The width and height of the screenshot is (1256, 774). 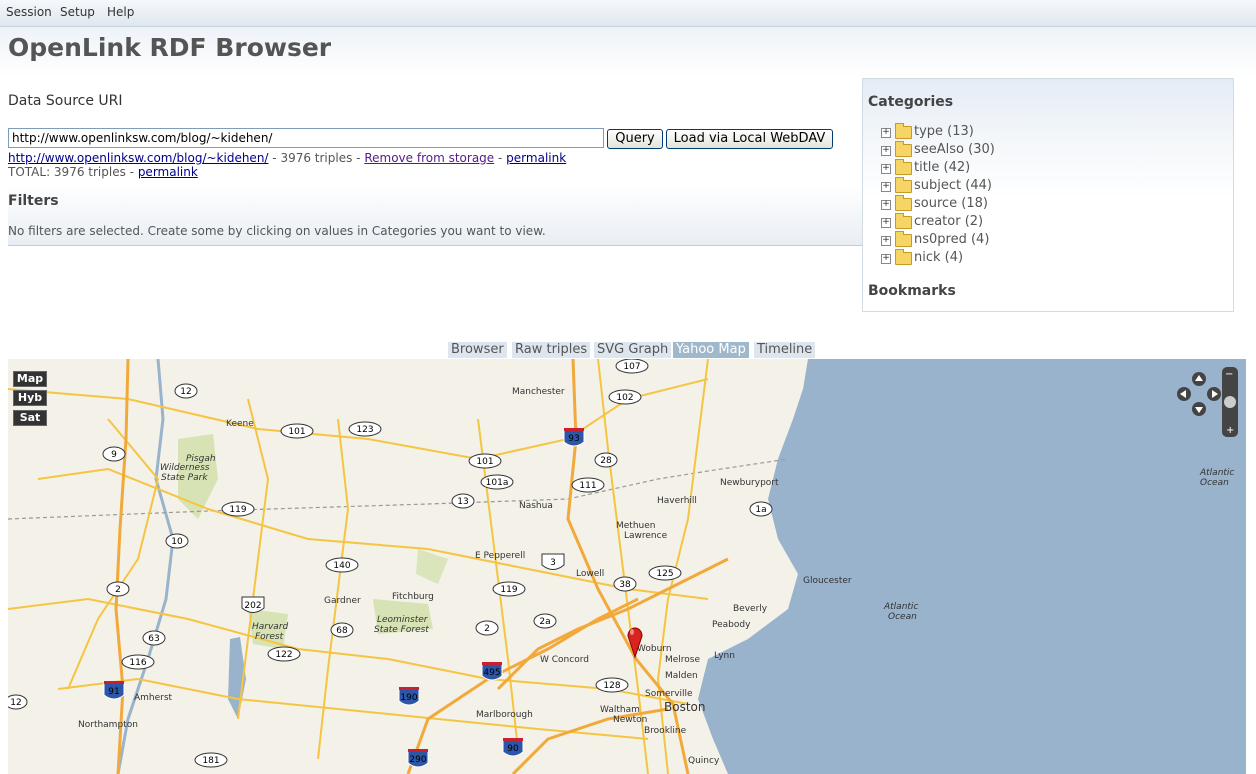 What do you see at coordinates (108, 725) in the screenshot?
I see `place-northampton: Northampton` at bounding box center [108, 725].